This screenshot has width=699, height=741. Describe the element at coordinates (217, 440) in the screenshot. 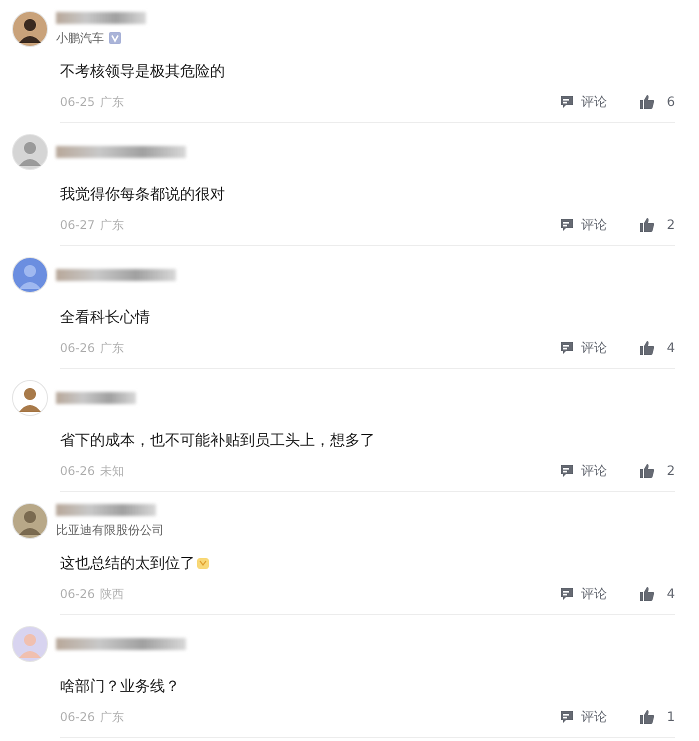

I see `comment-text: 省下的成本，也不可能补贴到员工头上，想多了` at that location.